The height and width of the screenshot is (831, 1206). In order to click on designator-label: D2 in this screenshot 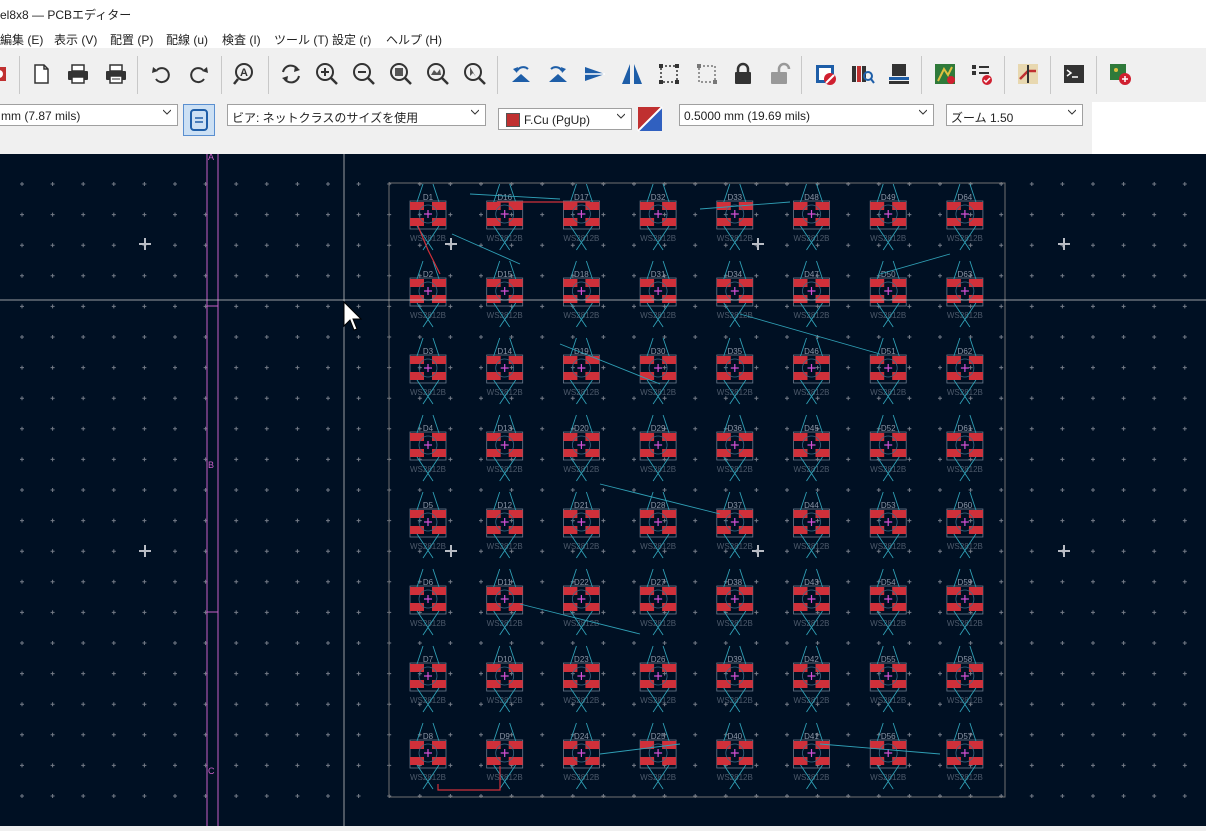, I will do `click(428, 274)`.